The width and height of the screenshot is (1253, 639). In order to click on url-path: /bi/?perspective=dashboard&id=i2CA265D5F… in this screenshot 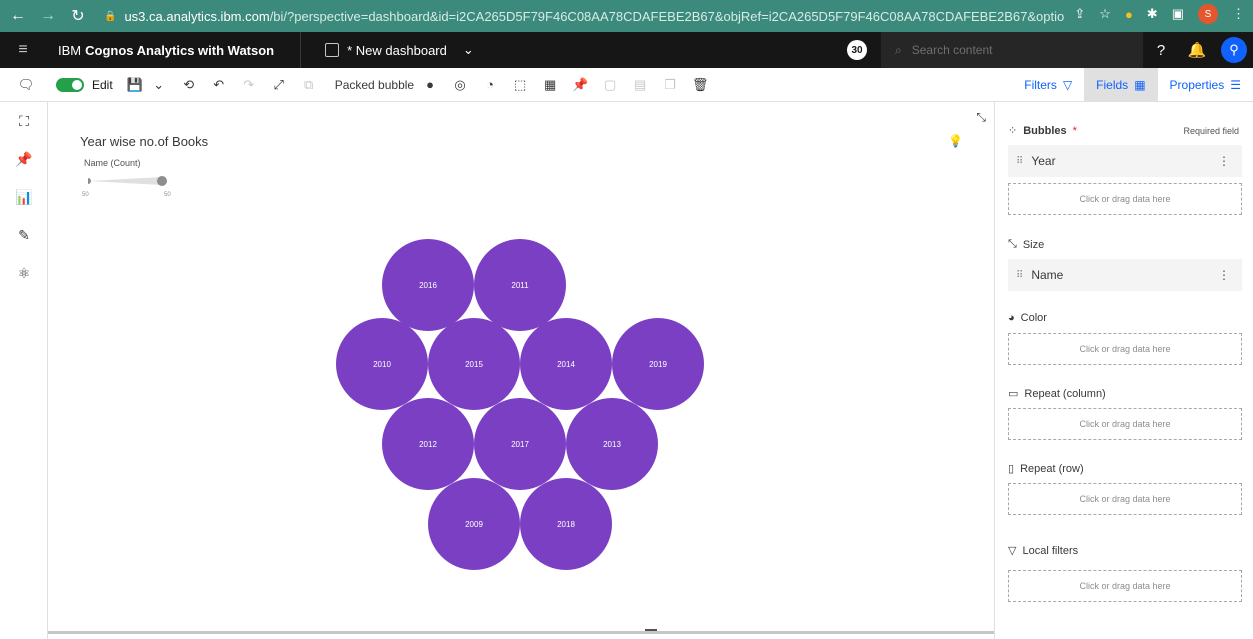, I will do `click(666, 16)`.